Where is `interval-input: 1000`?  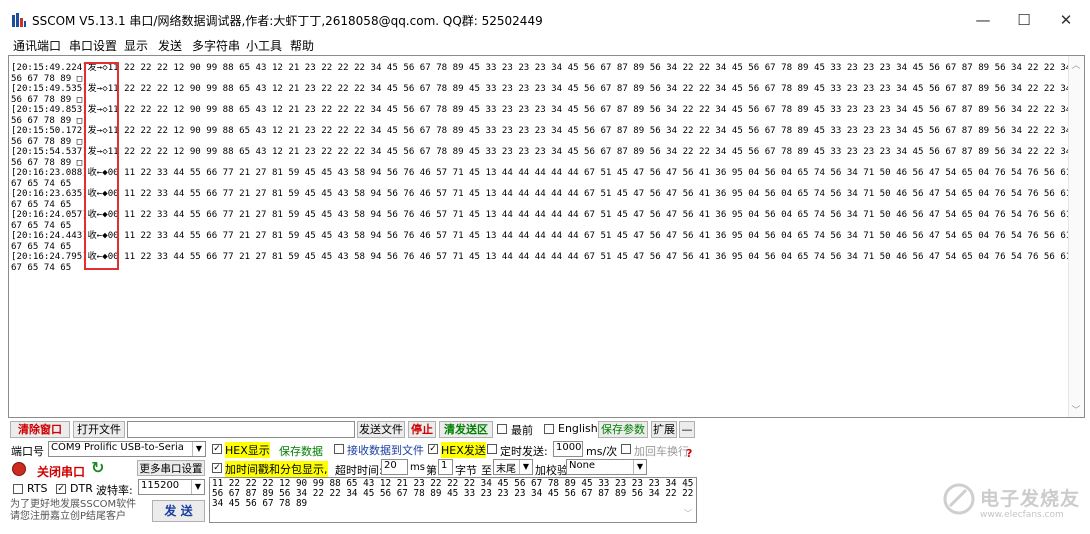
interval-input: 1000 is located at coordinates (568, 449).